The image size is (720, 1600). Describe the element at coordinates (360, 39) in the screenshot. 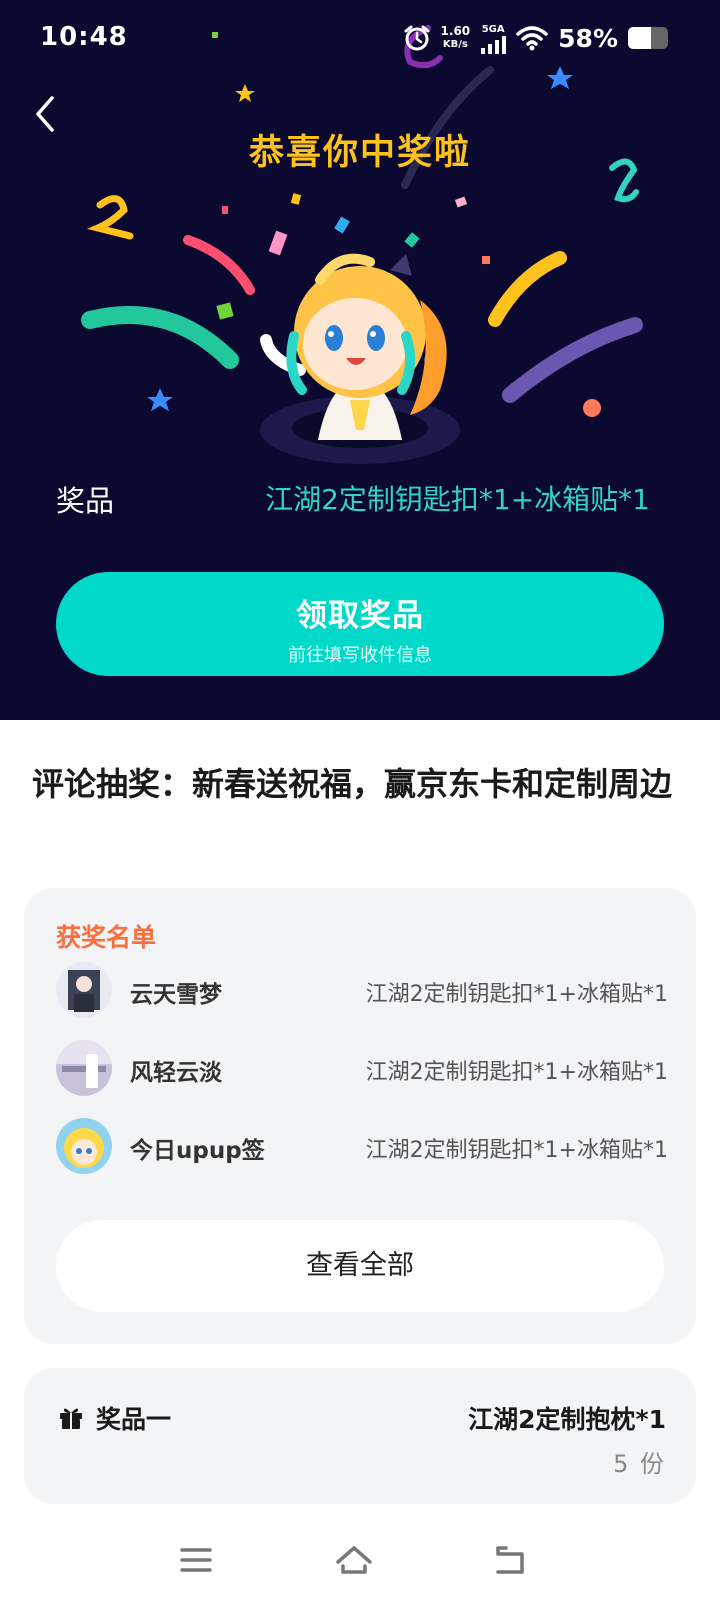

I see `status-bar: 10:48 1.60 KB/s 5GA 58%` at that location.